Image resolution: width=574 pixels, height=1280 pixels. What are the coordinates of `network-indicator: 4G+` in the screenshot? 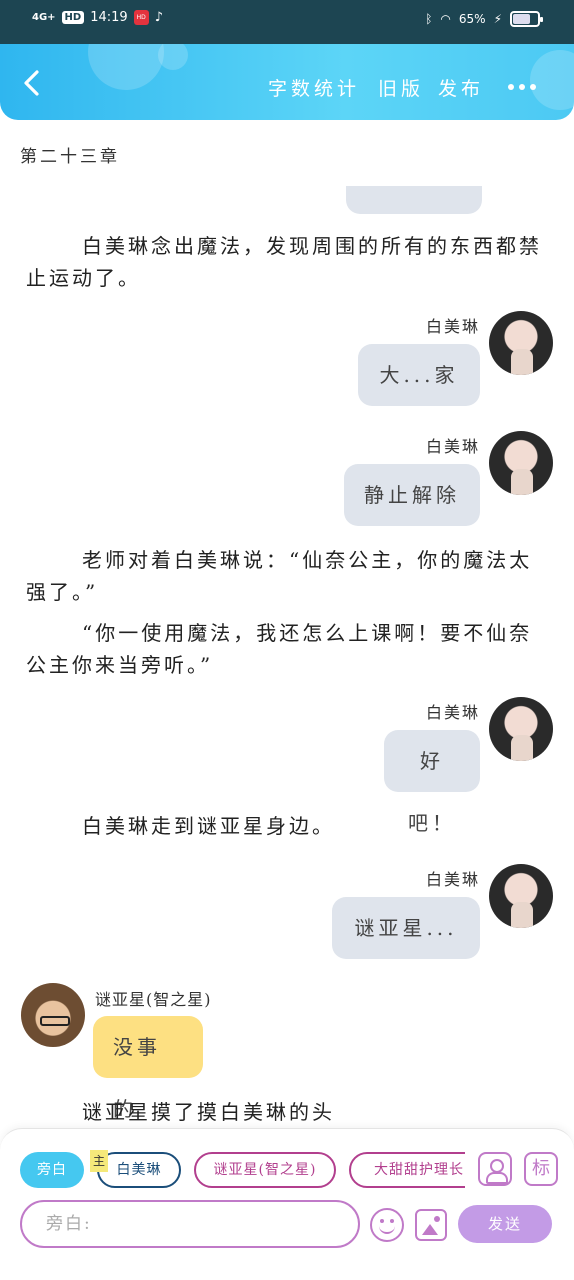 It's located at (44, 17).